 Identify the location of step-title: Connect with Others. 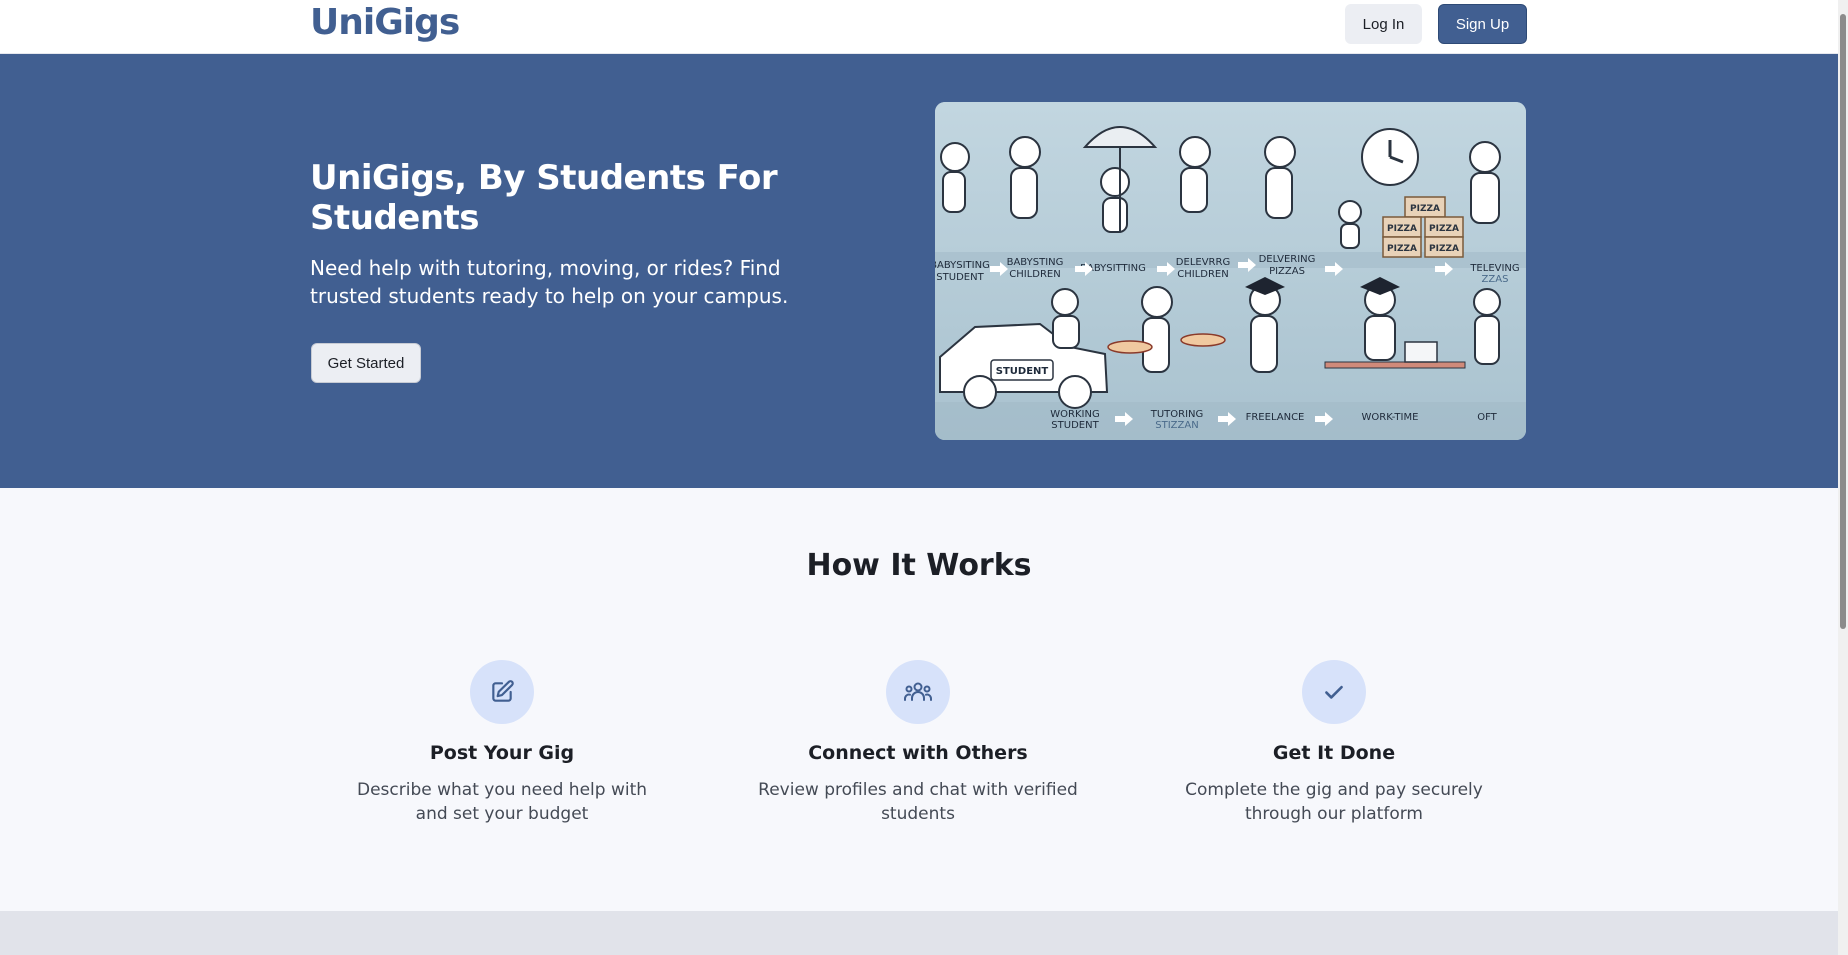
(918, 753).